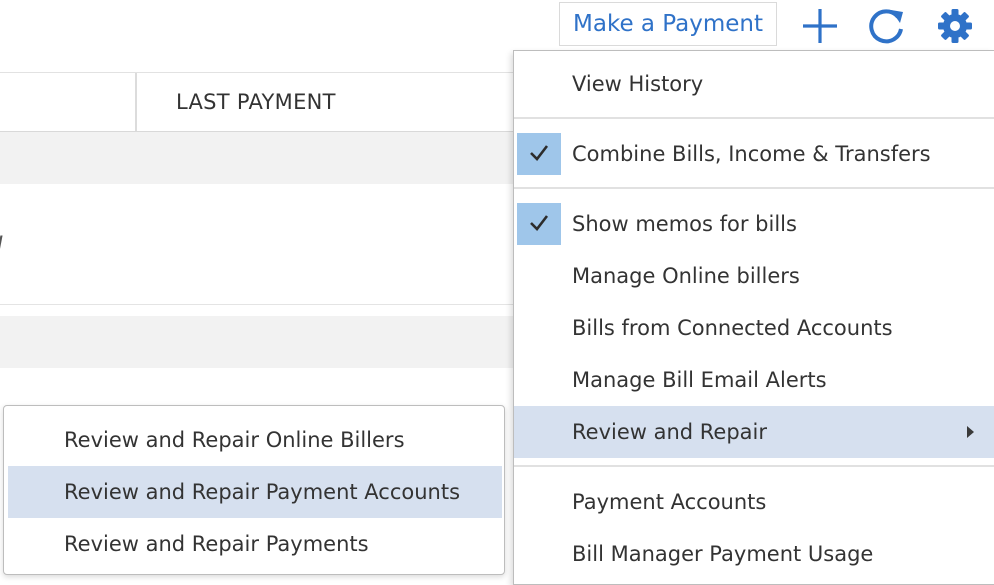  I want to click on menu-item-bills-connected-accounts: Bills from Connected Accounts, so click(754, 328).